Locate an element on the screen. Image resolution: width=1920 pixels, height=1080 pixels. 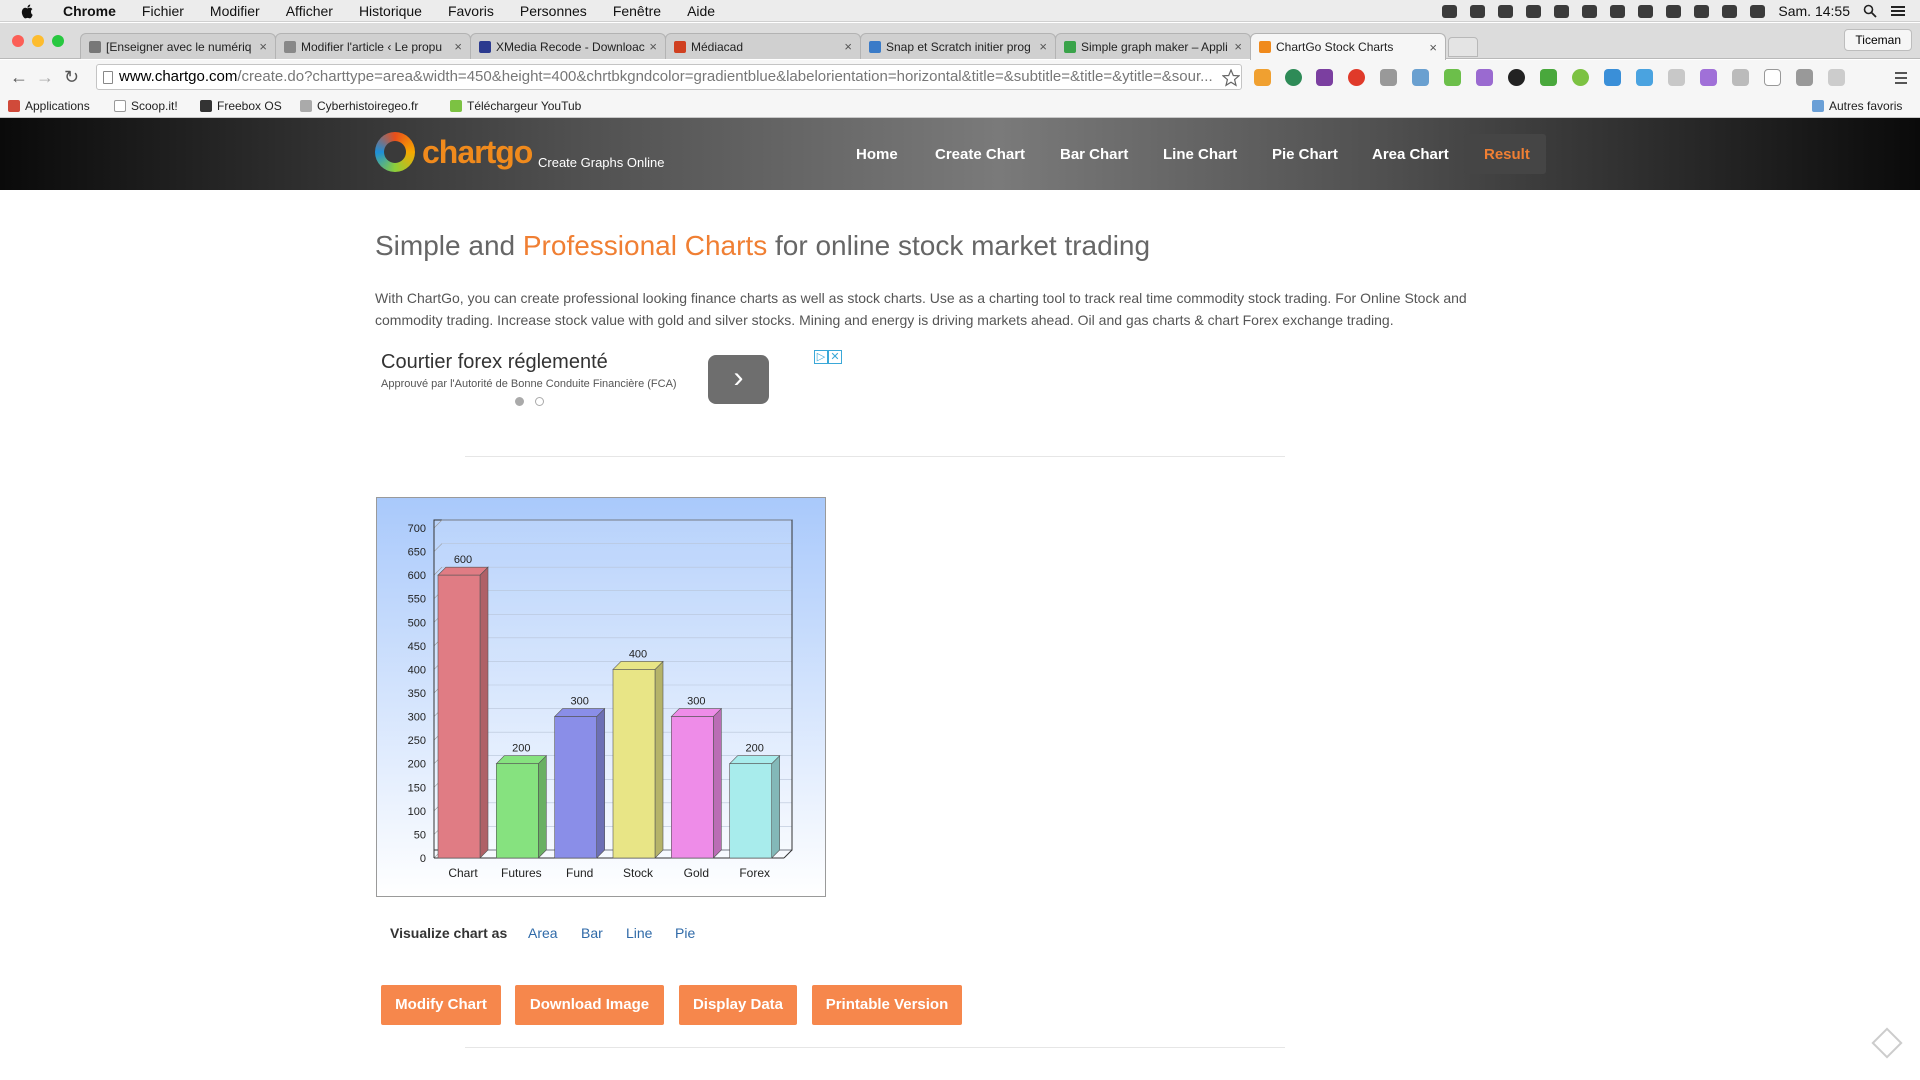
camera-icon is located at coordinates (1420, 77).